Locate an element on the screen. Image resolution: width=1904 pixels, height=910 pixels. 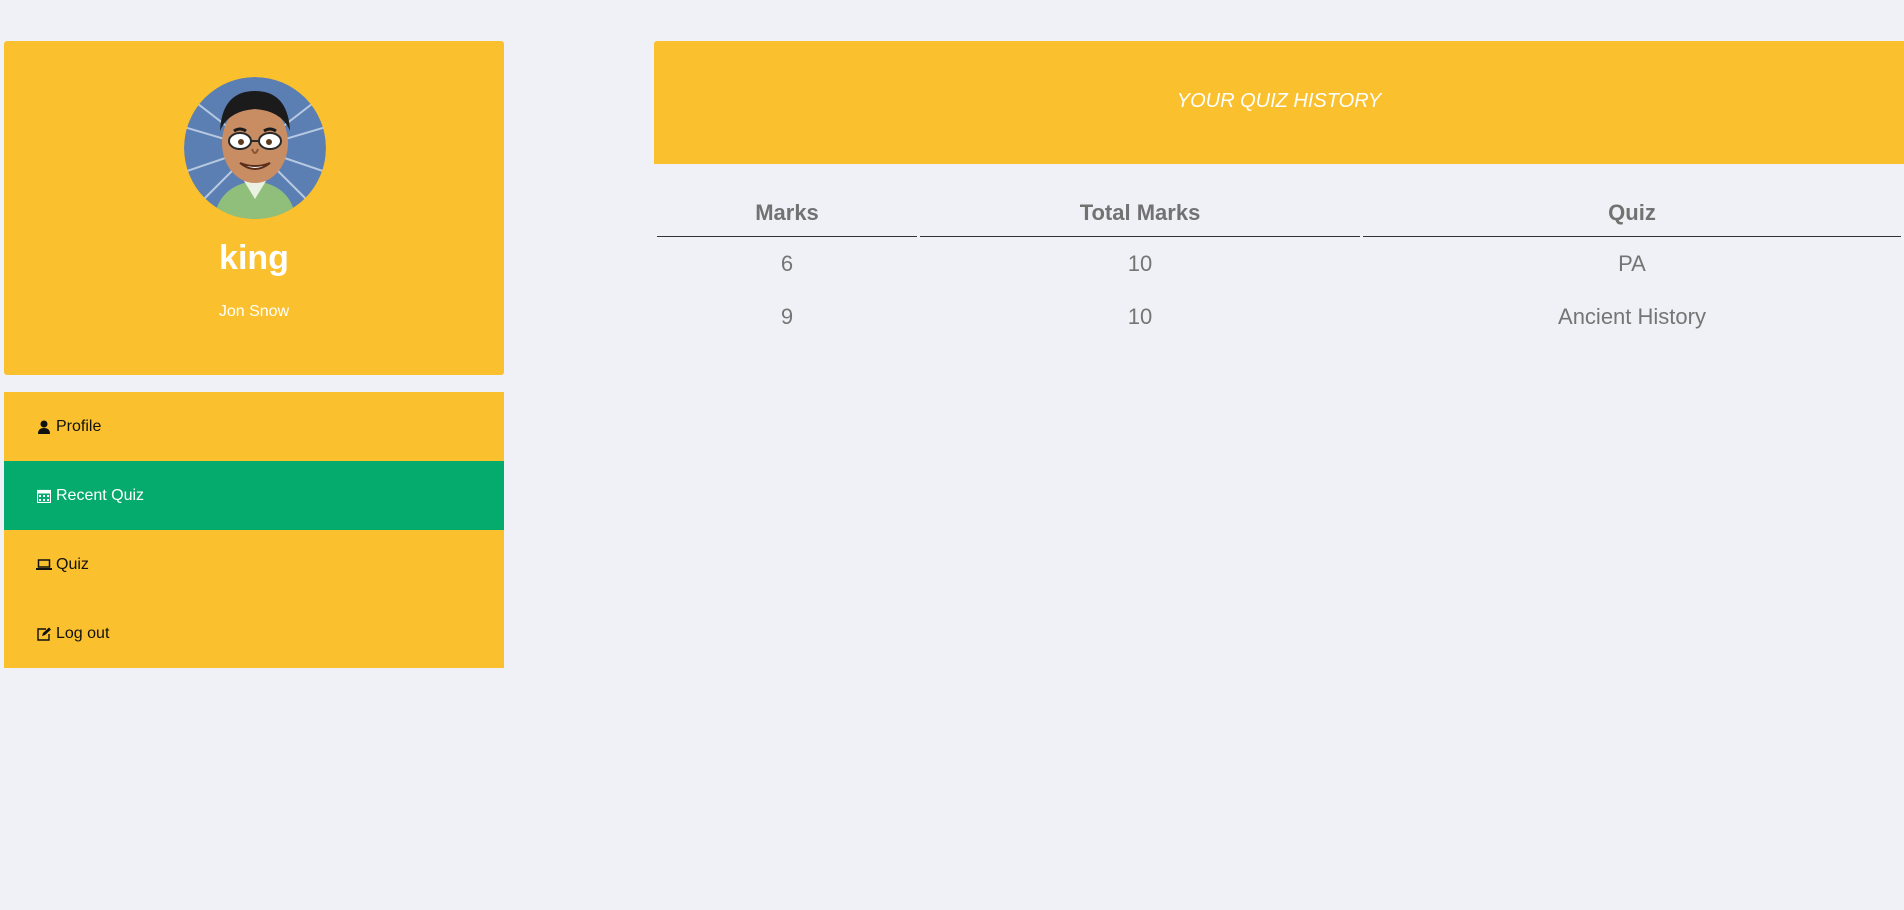
calendar-icon is located at coordinates (44, 496).